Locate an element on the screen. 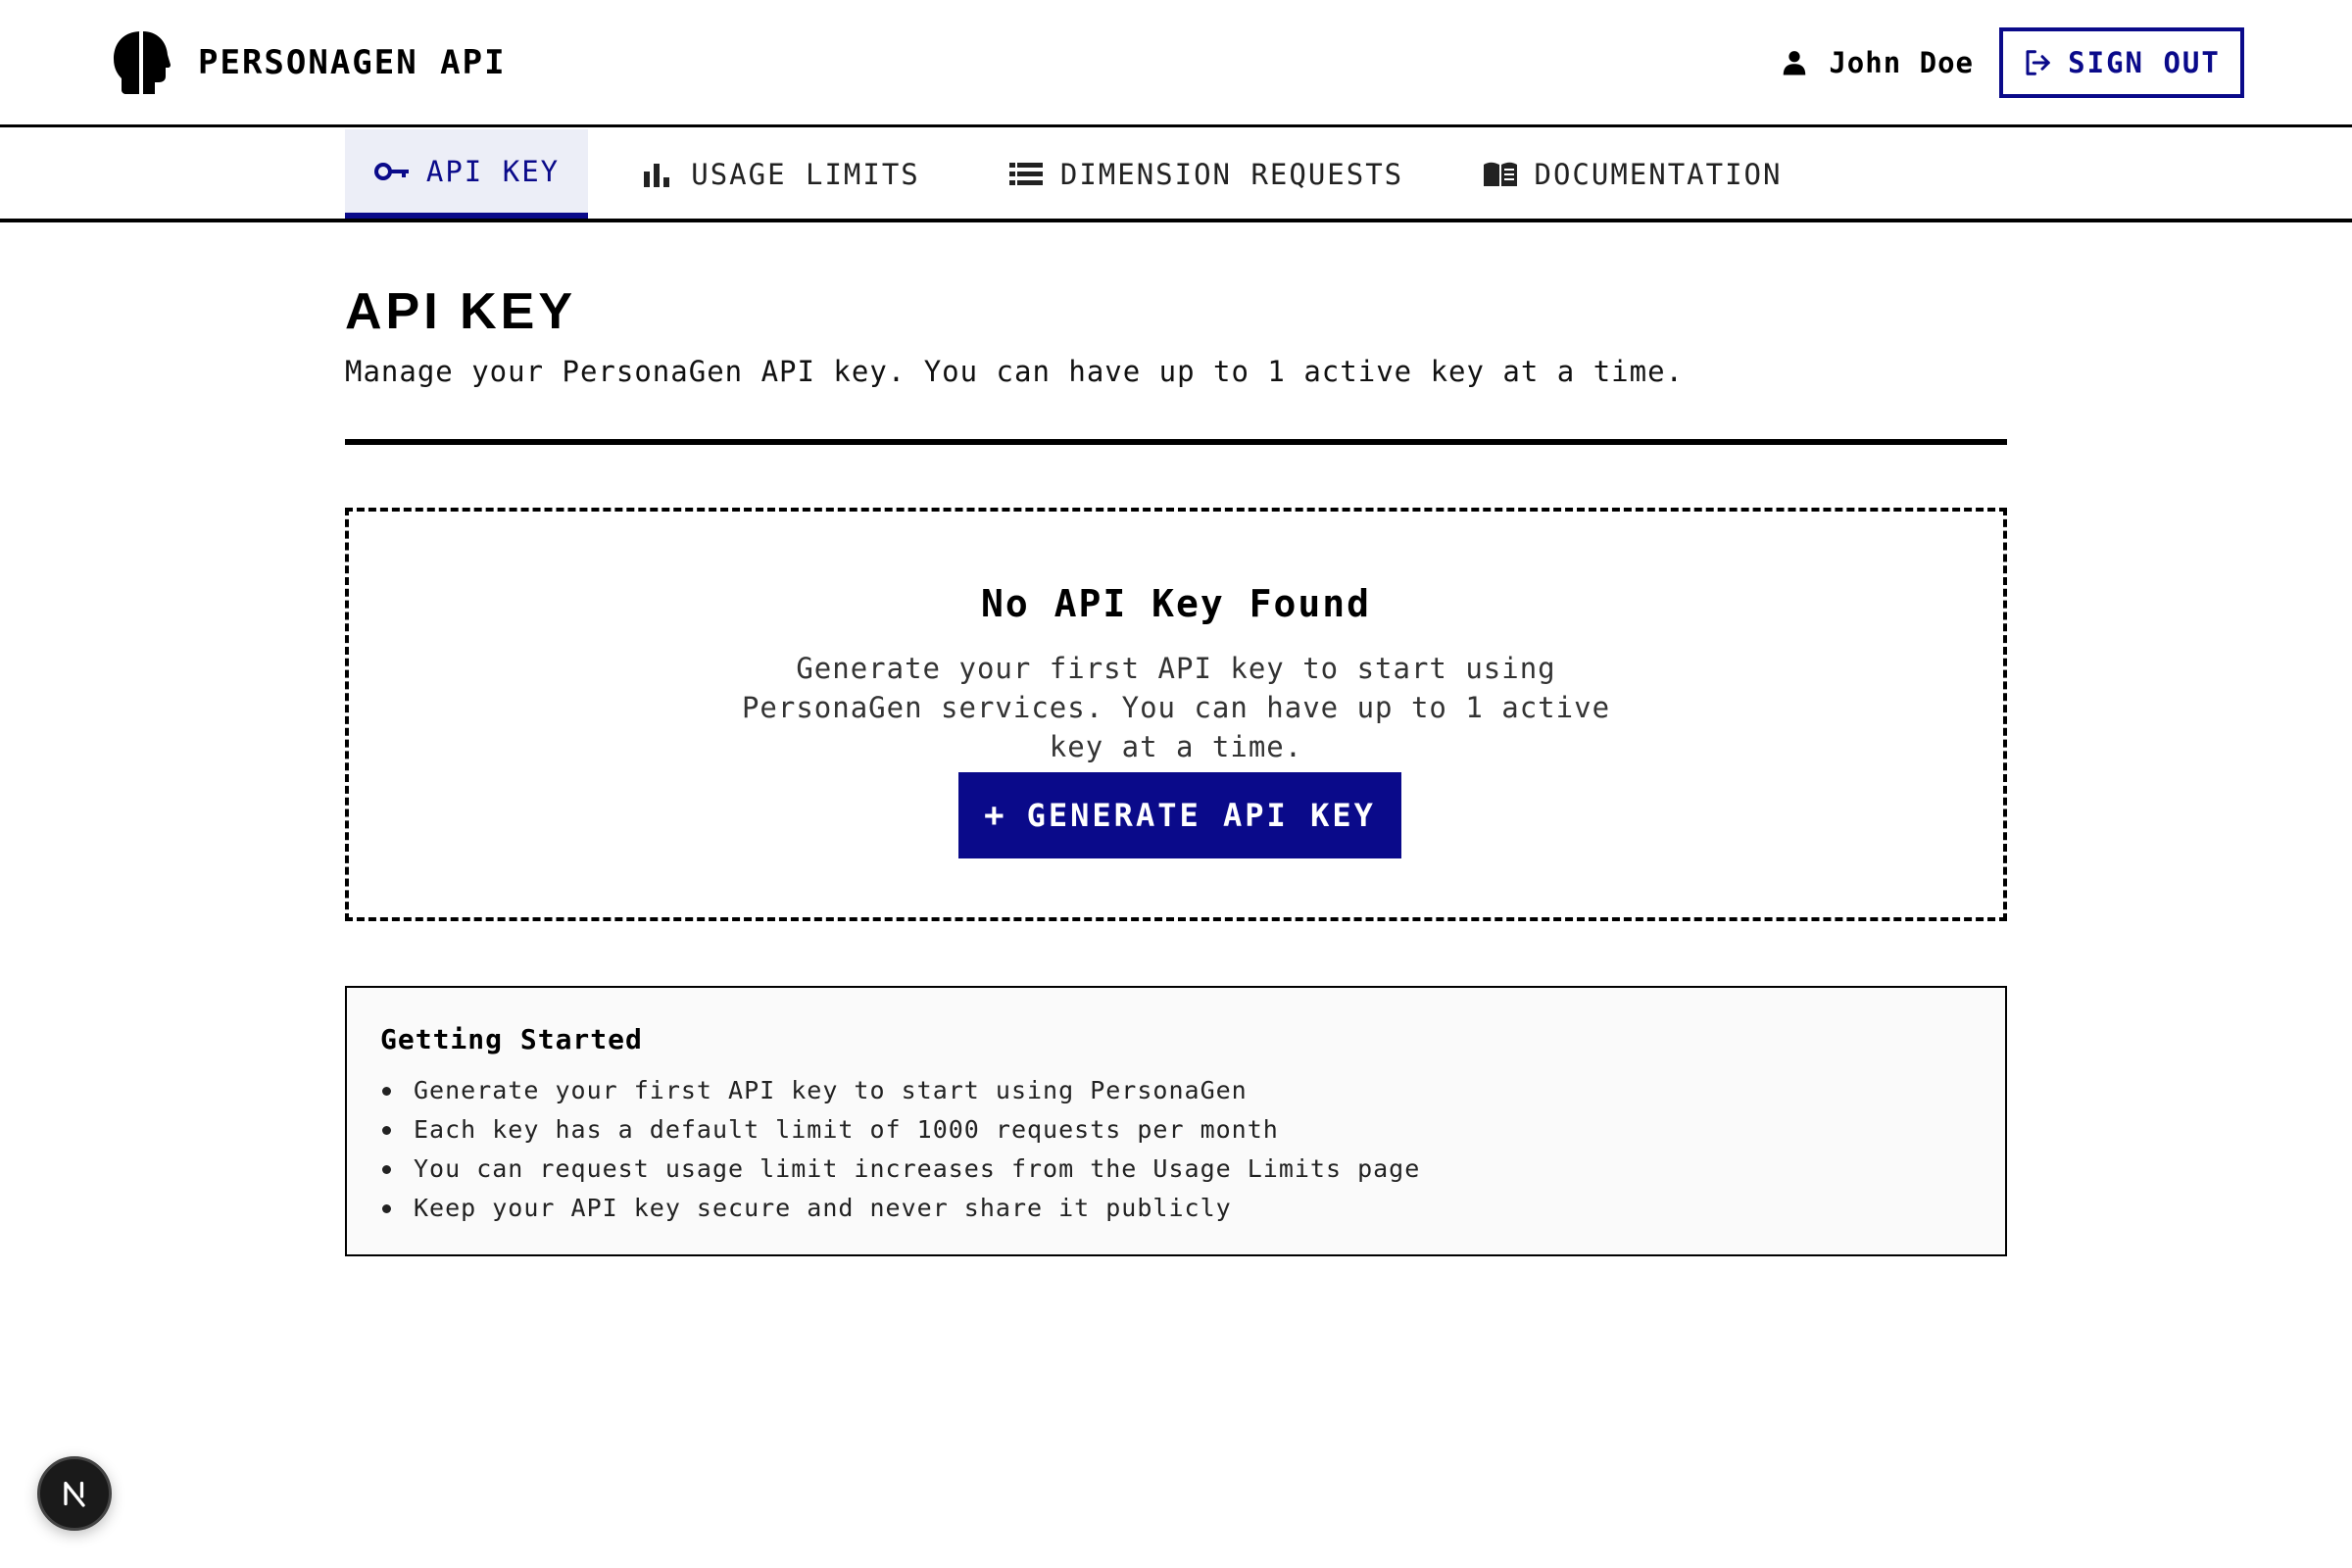  tab-dimension-requests: DIMENSION REQUESTS is located at coordinates (1205, 174).